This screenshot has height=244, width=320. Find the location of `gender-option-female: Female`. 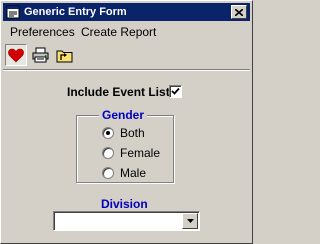

gender-option-female: Female is located at coordinates (131, 153).